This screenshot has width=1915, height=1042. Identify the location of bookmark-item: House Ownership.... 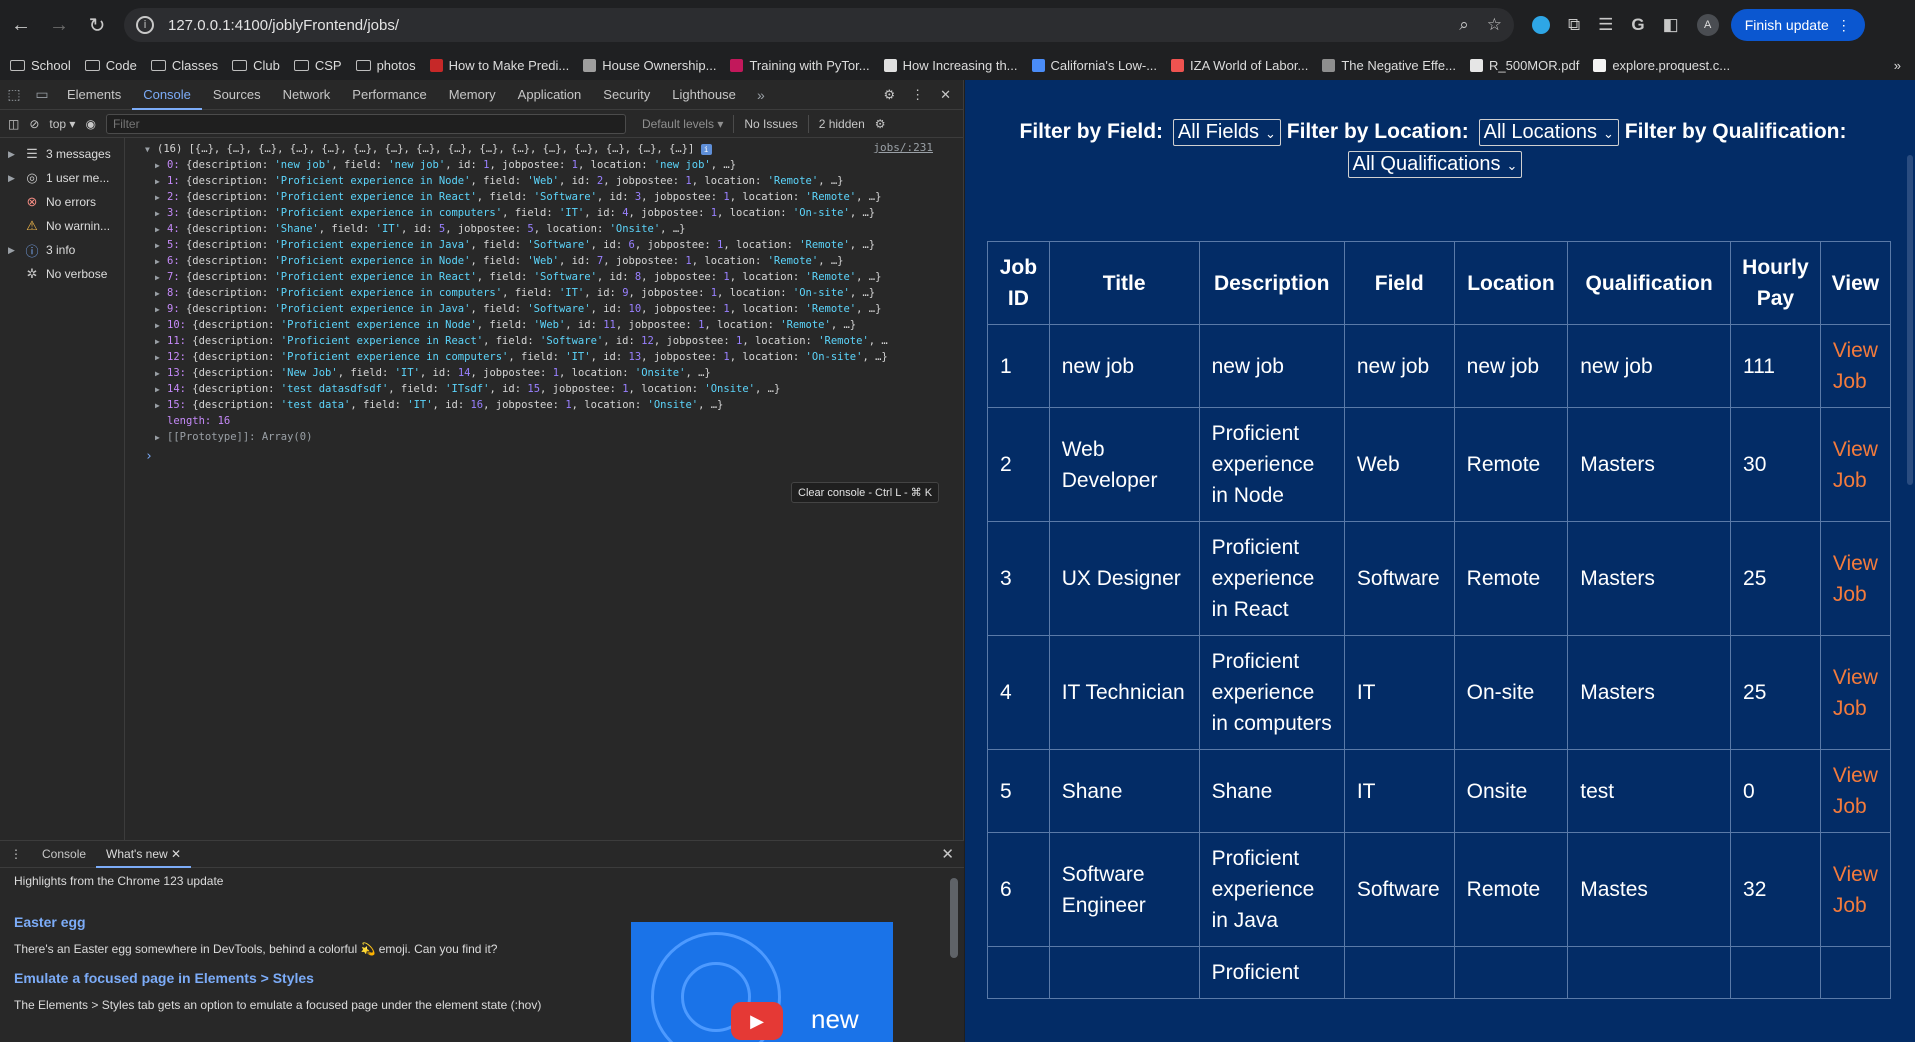
(649, 65).